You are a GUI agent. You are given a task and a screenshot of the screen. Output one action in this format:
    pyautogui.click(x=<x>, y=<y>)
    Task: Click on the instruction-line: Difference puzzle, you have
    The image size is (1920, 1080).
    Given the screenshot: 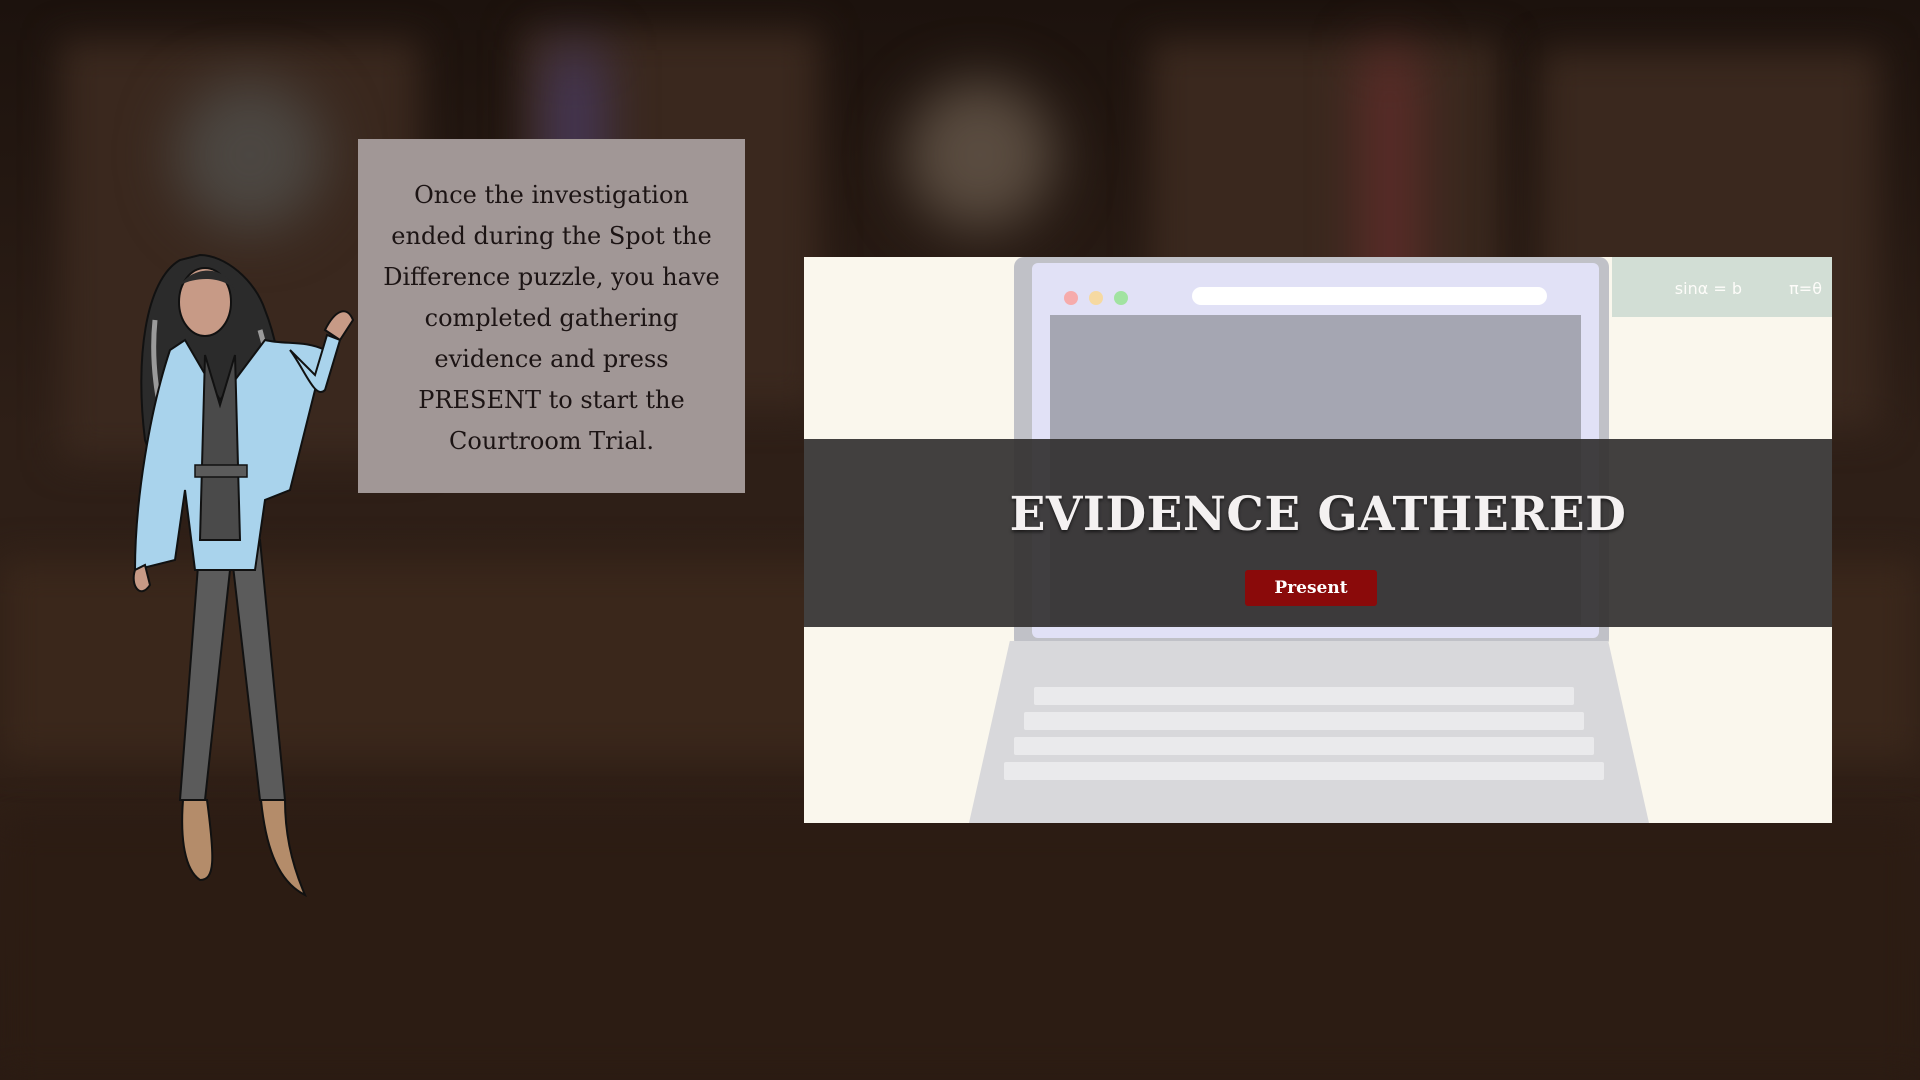 What is the action you would take?
    pyautogui.click(x=551, y=277)
    